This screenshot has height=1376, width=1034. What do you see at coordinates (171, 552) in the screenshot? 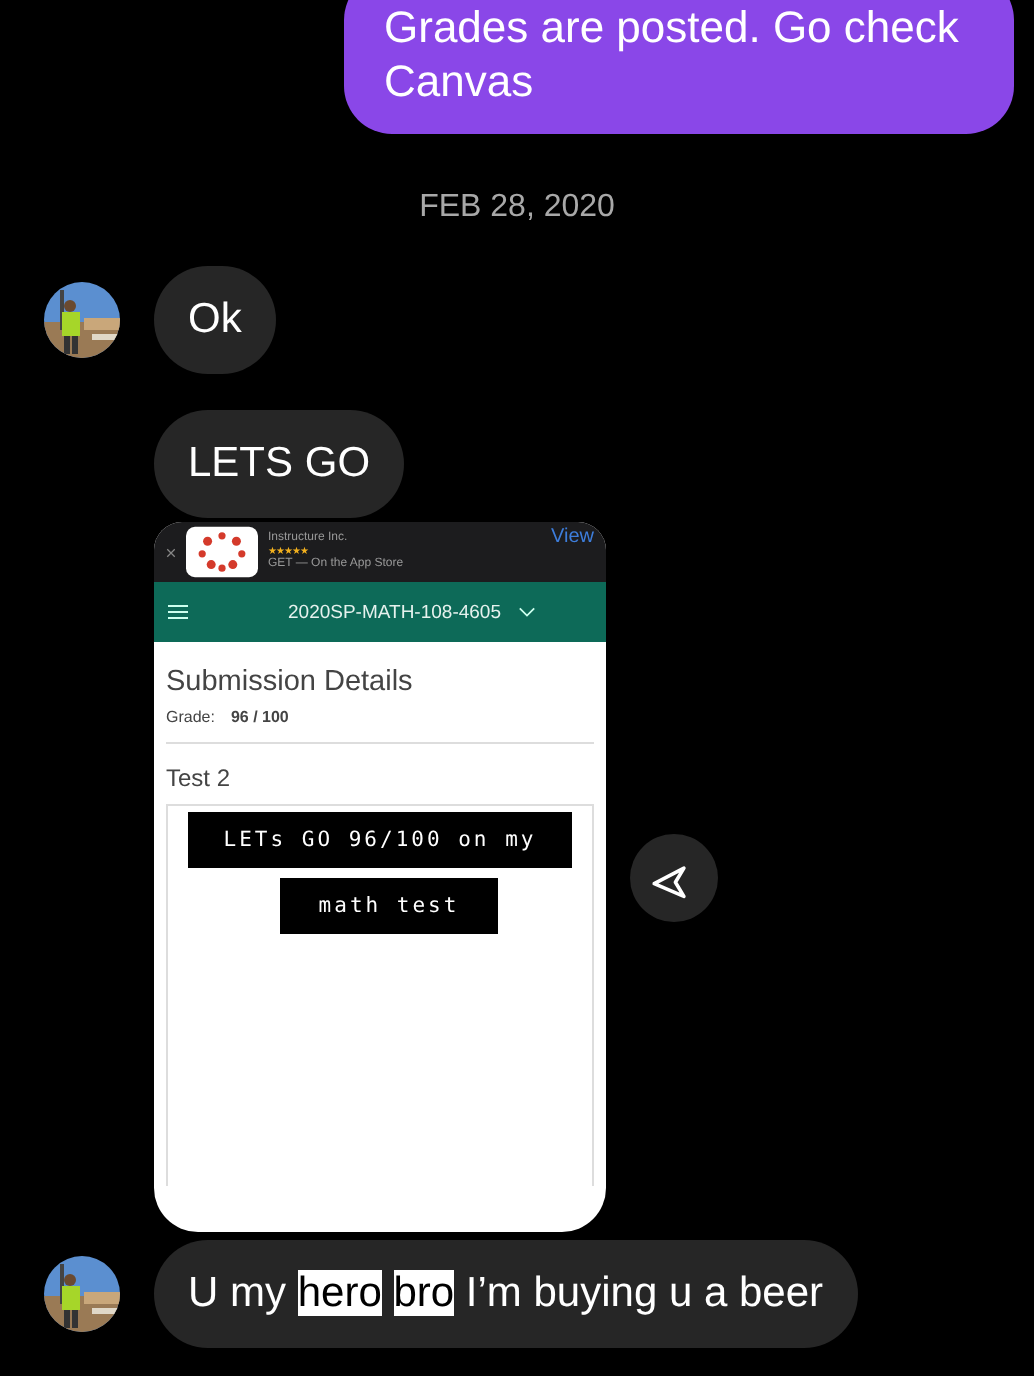
I see `close-icon` at bounding box center [171, 552].